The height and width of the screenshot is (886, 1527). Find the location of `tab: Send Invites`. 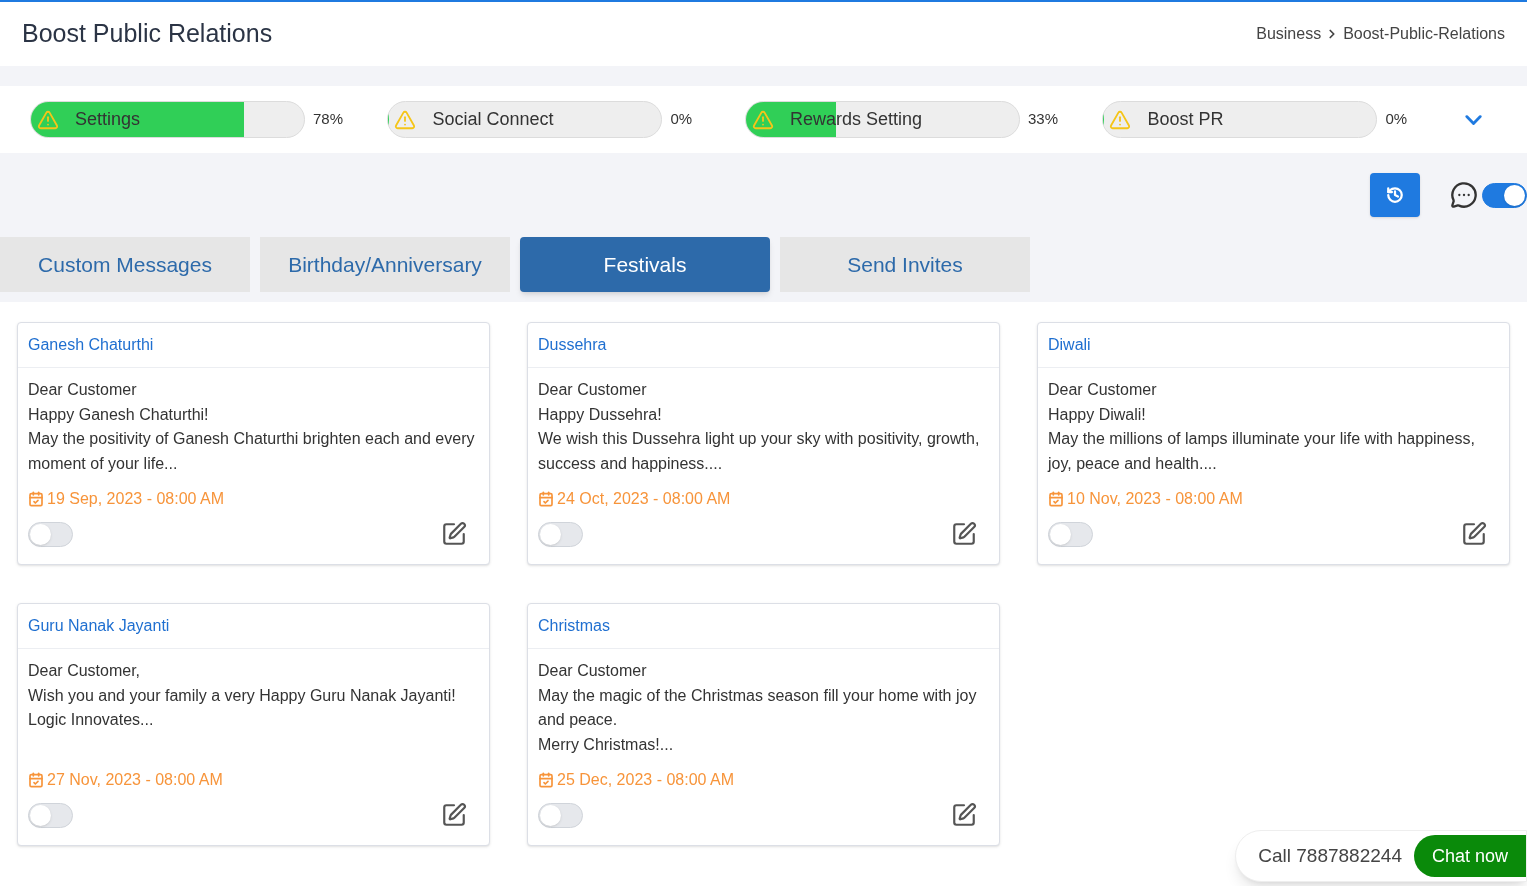

tab: Send Invites is located at coordinates (905, 264).